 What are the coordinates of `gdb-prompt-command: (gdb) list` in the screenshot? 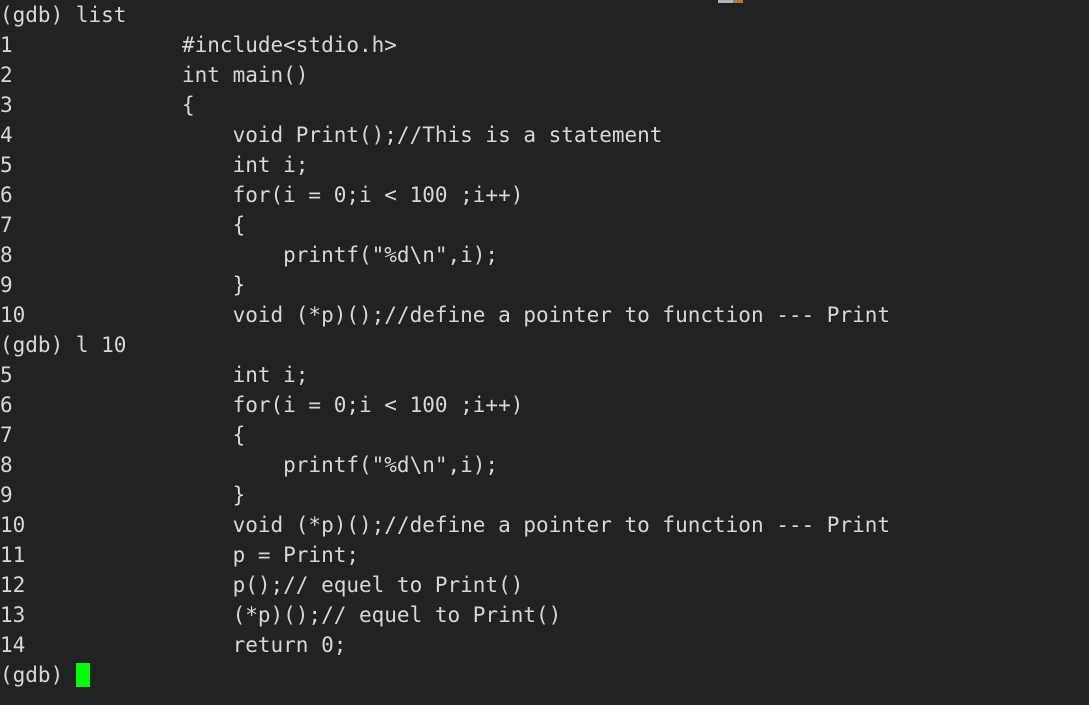 It's located at (63, 15).